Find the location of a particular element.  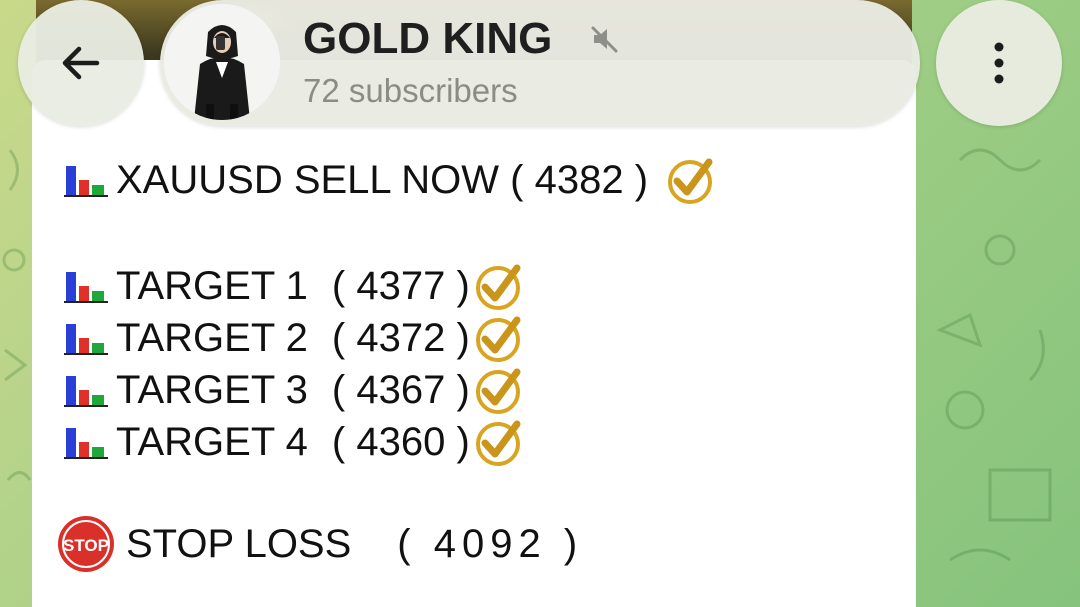

target-label: TARGET 4 is located at coordinates (212, 441).